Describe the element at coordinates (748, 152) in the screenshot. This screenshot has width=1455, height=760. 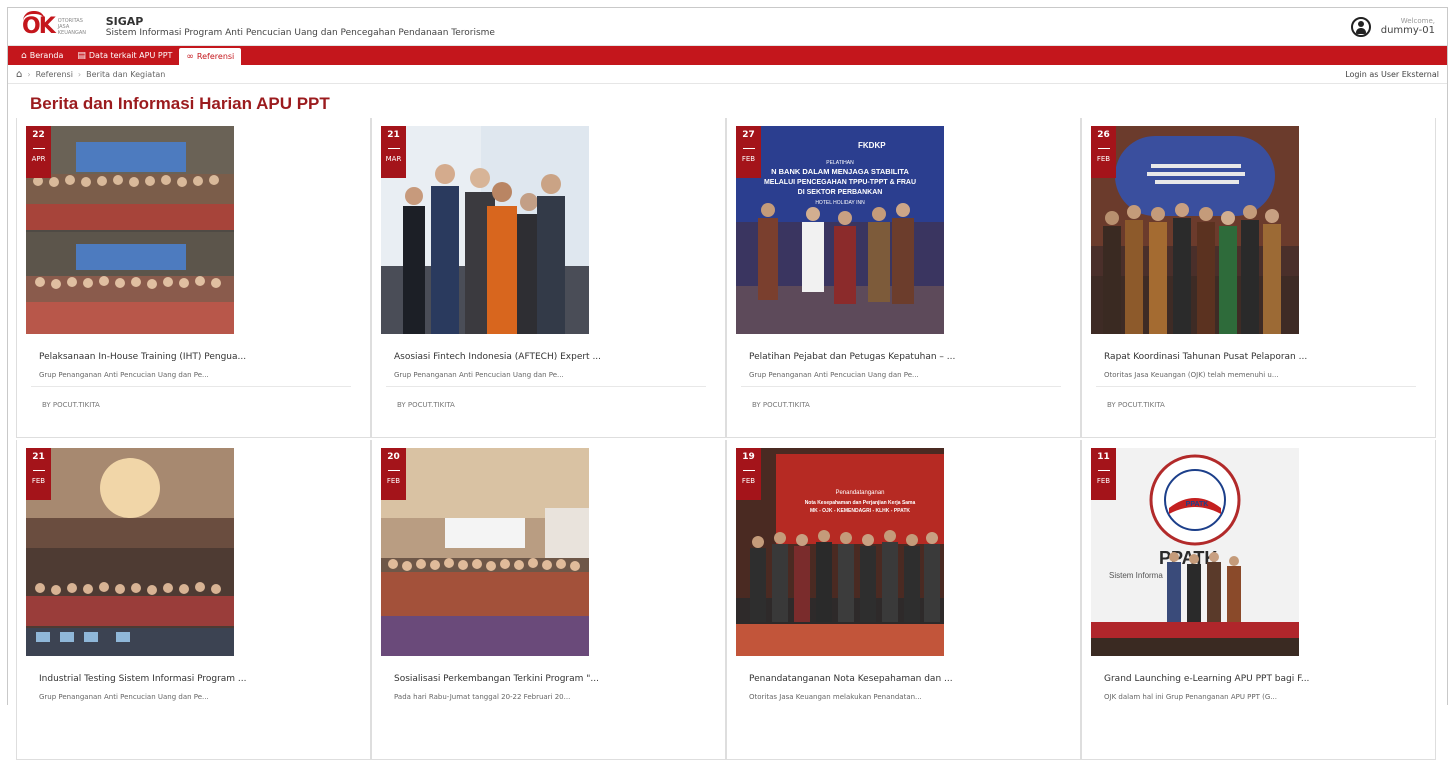
I see `date-badge: 27 FEB` at that location.